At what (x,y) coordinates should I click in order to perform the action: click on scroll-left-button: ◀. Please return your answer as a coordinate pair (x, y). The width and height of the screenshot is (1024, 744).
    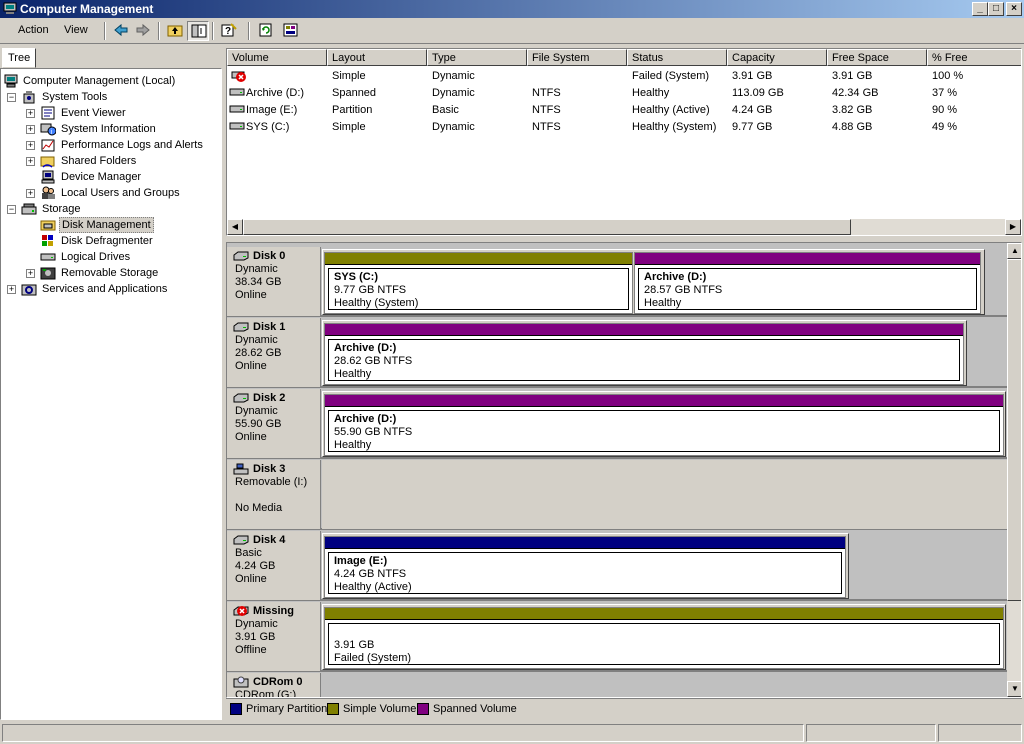
    Looking at the image, I should click on (235, 227).